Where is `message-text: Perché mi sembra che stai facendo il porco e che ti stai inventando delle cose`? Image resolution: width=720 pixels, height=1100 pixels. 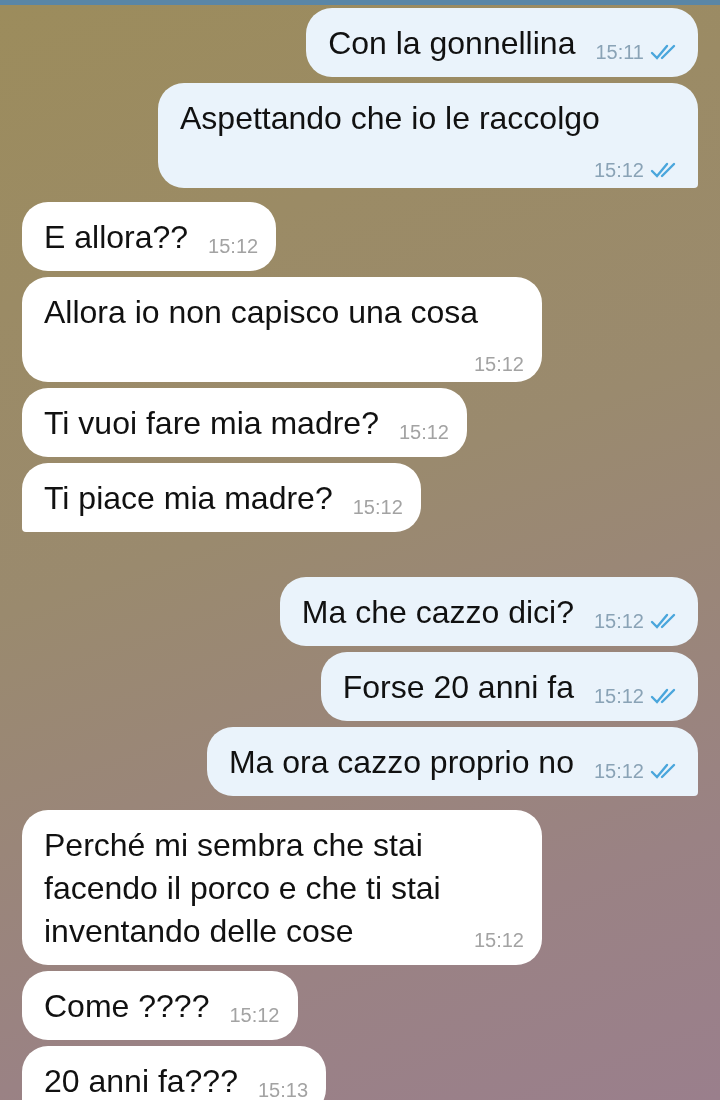 message-text: Perché mi sembra che stai facendo il porco e che ti stai inventando delle cose is located at coordinates (242, 888).